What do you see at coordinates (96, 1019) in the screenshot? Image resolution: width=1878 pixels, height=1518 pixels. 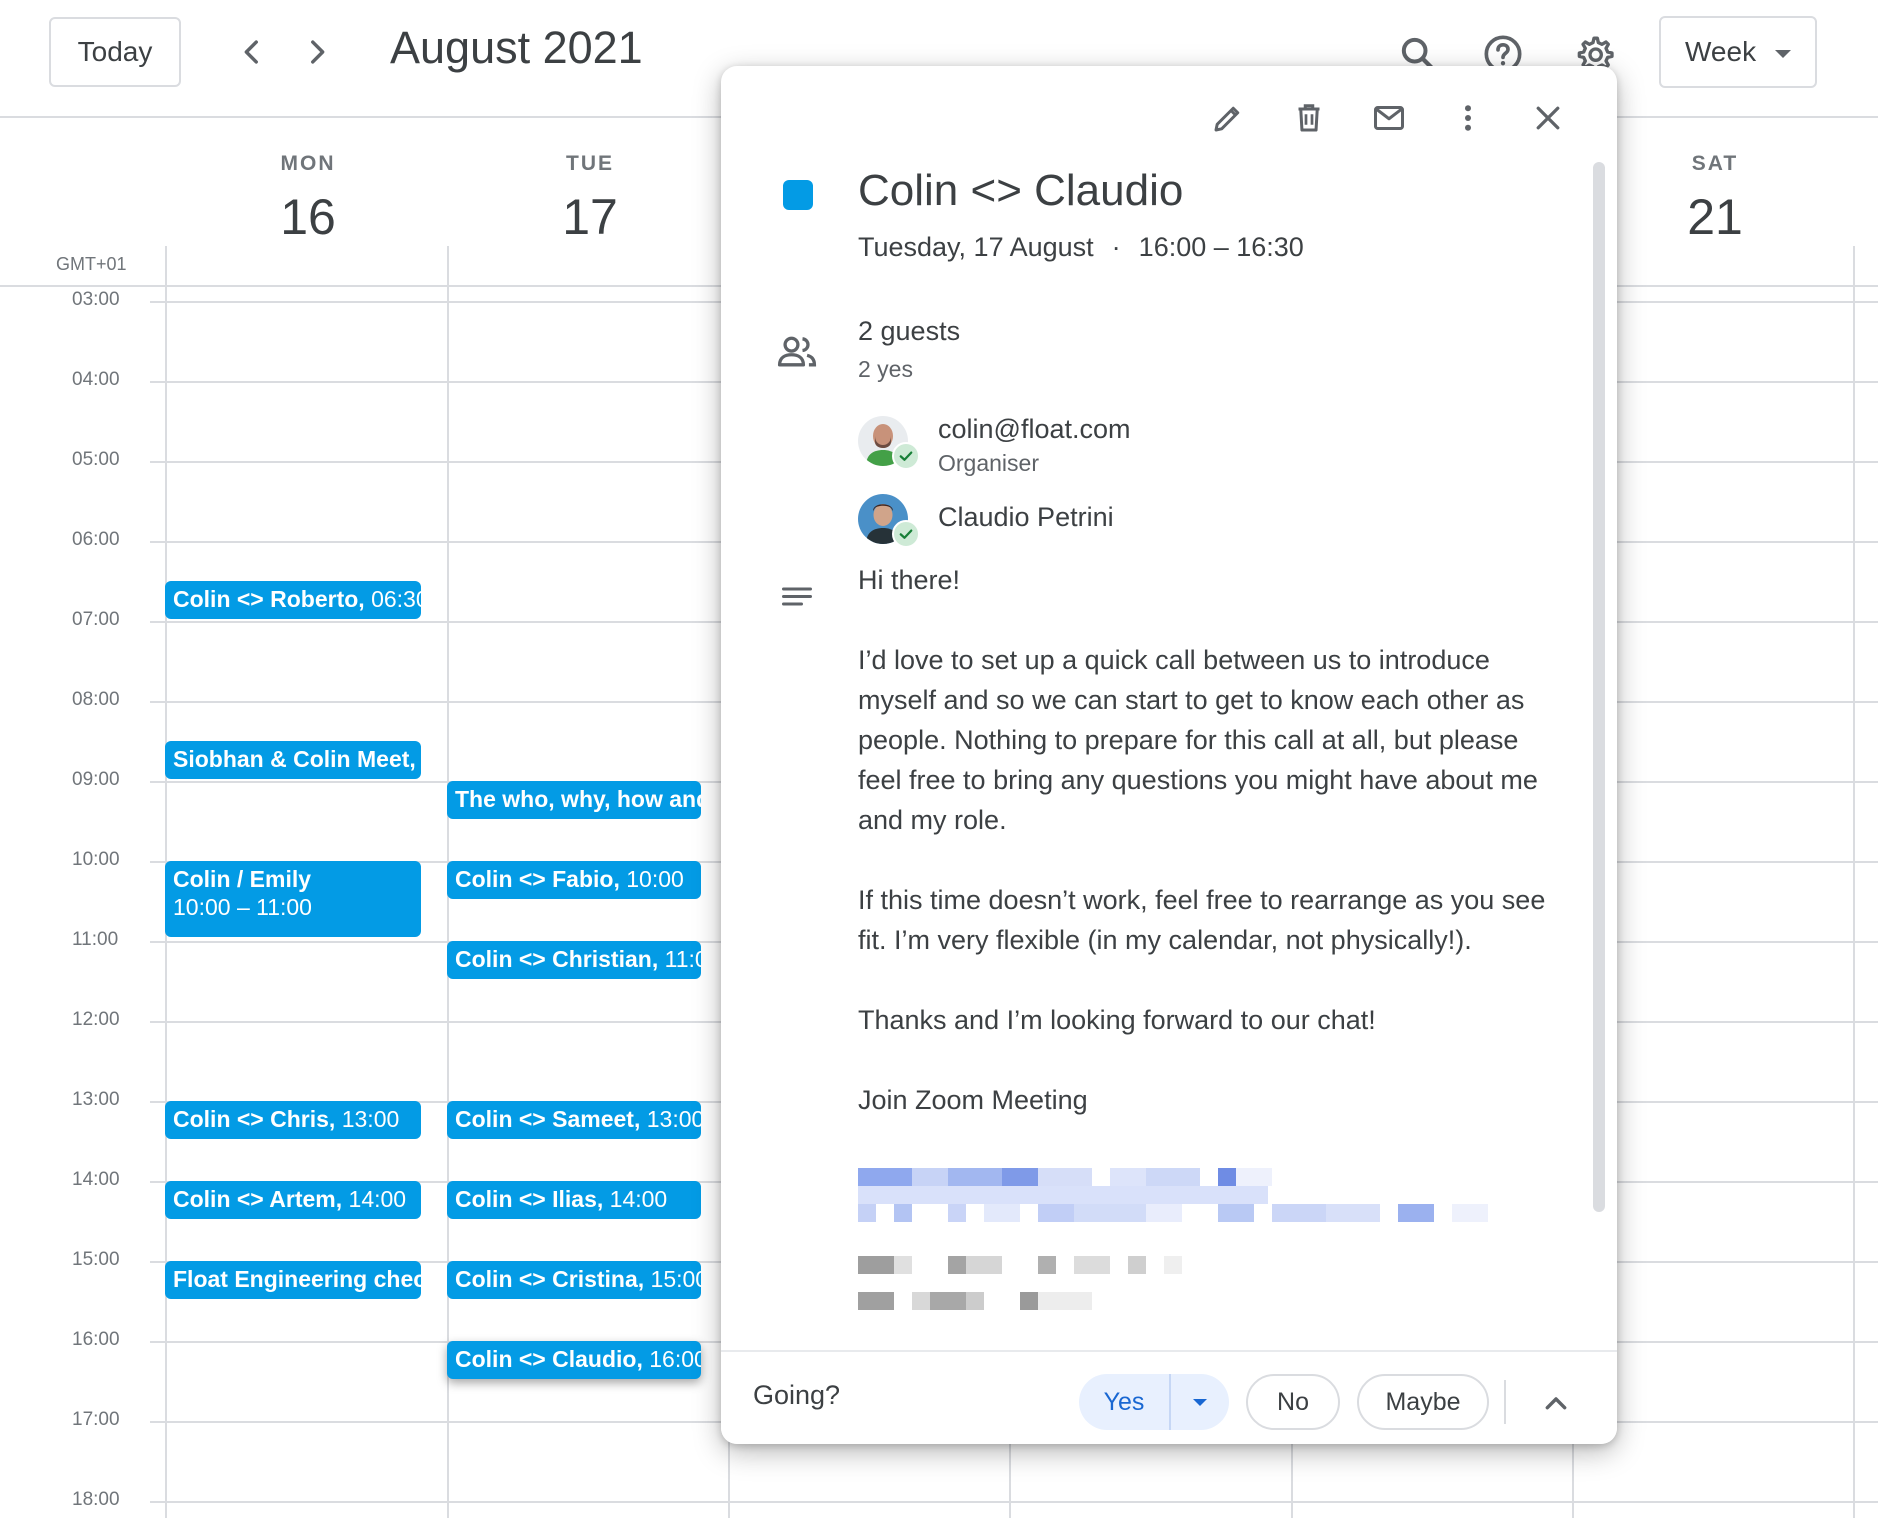 I see `time-label: 12:00` at bounding box center [96, 1019].